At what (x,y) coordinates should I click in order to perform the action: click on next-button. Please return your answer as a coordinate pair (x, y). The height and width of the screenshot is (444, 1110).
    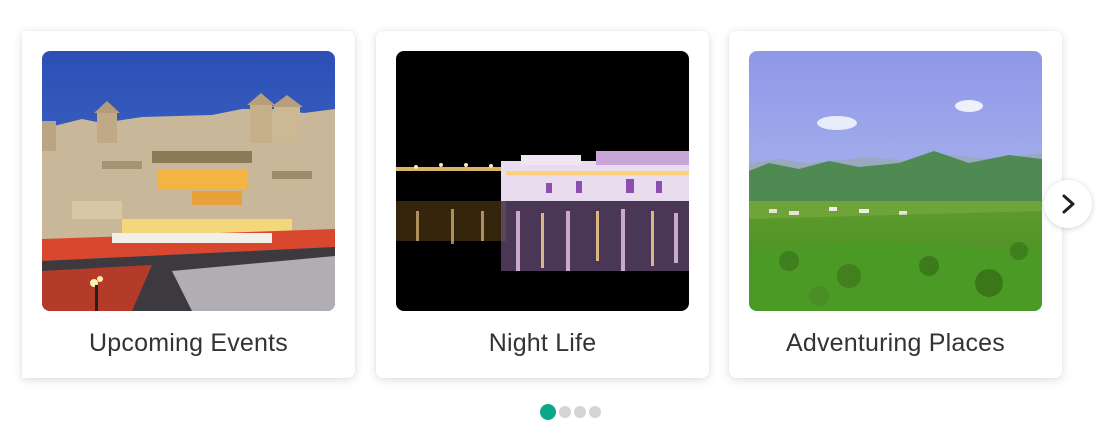
    Looking at the image, I should click on (1068, 204).